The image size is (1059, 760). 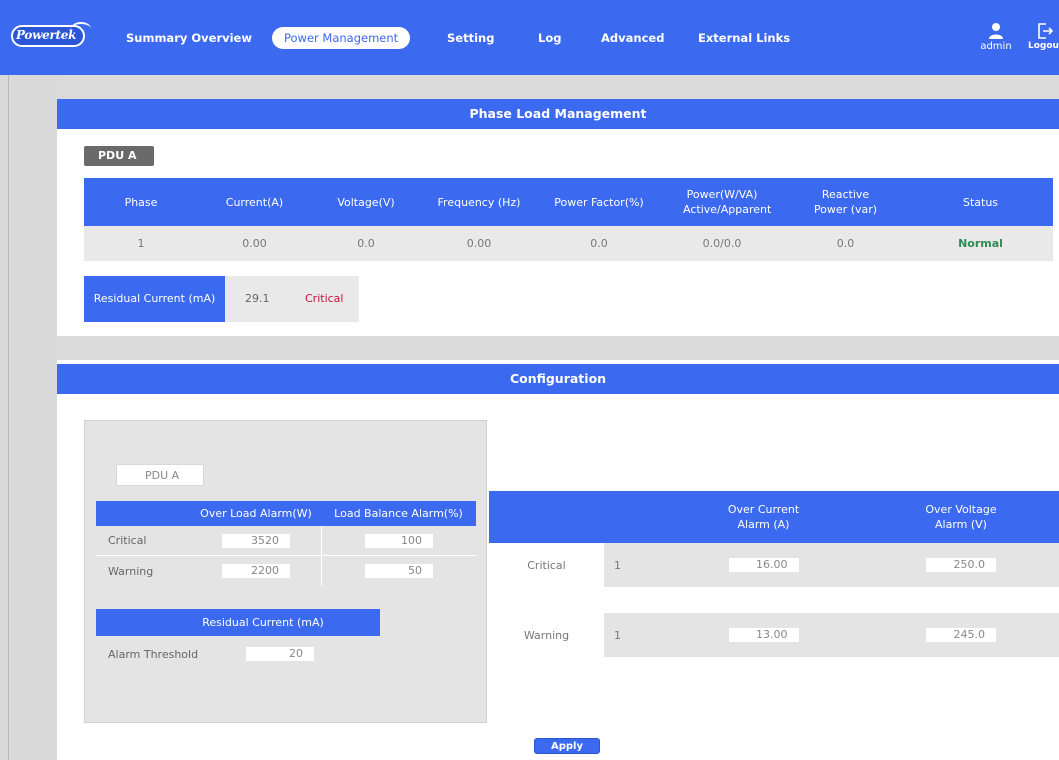 I want to click on phase-warning-label: Warning, so click(x=546, y=635).